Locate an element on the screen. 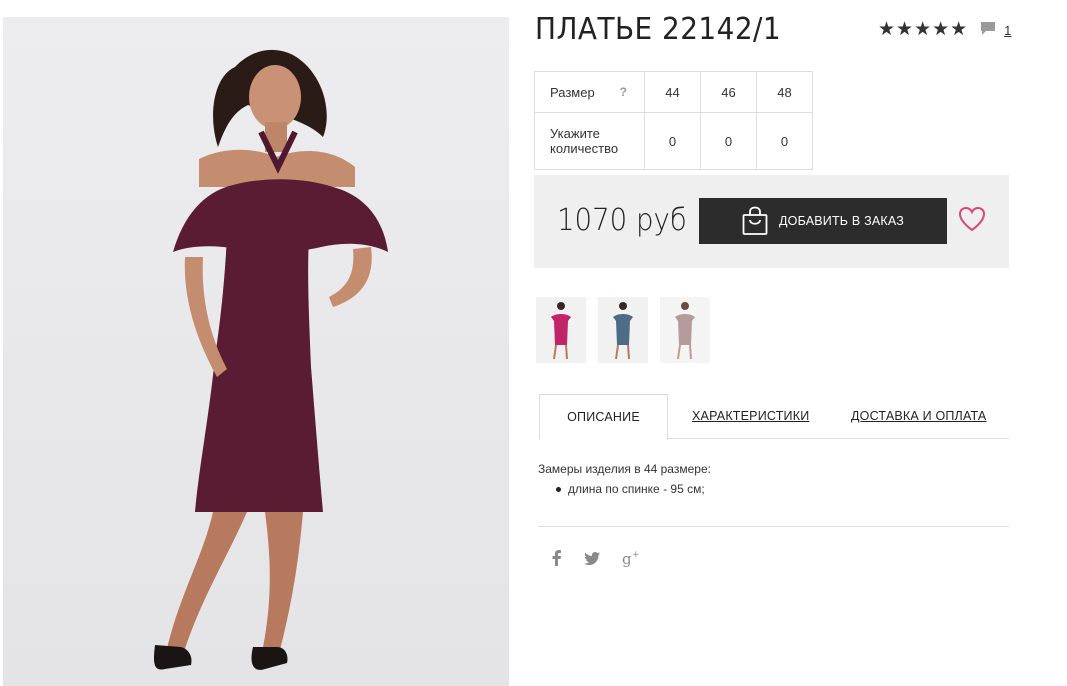 This screenshot has width=1067, height=686. description-list: длина по спинке - 95 см; is located at coordinates (624, 489).